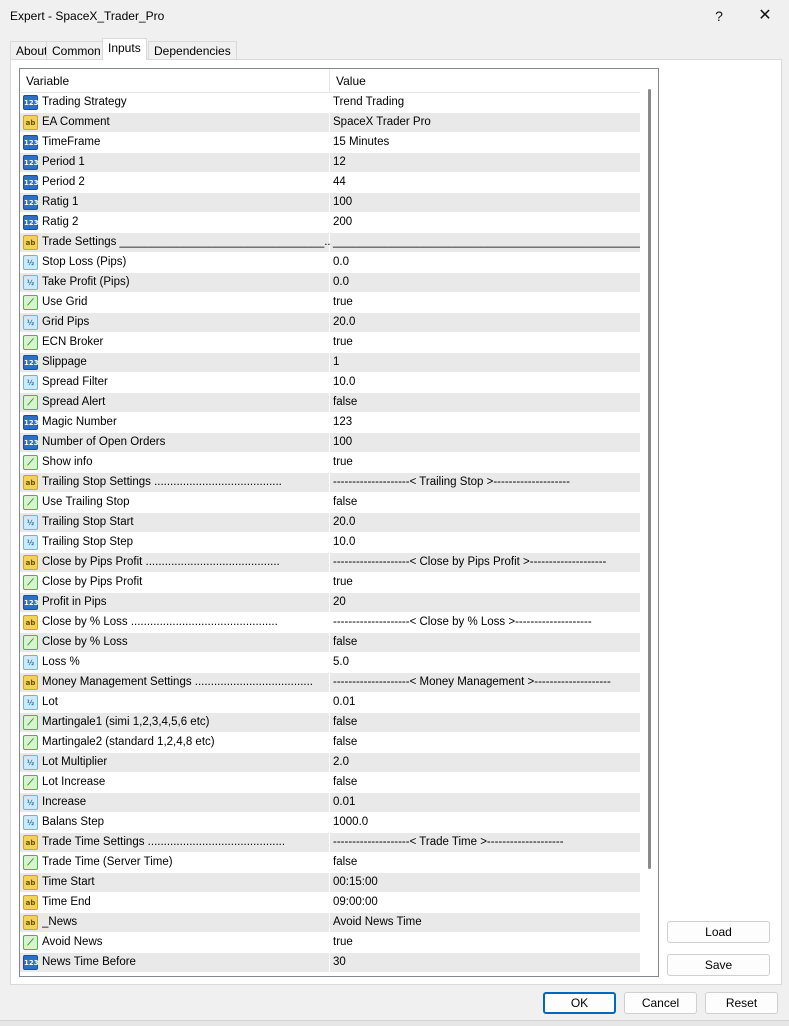 The height and width of the screenshot is (1026, 789). I want to click on reset-button: Reset, so click(741, 1003).